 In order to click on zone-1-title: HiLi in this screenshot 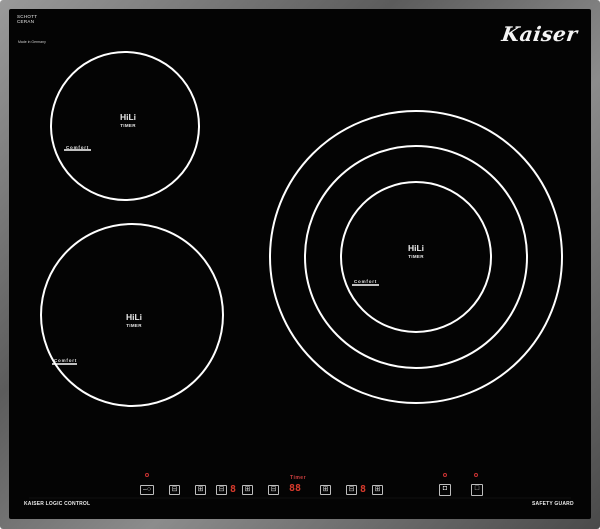, I will do `click(128, 117)`.